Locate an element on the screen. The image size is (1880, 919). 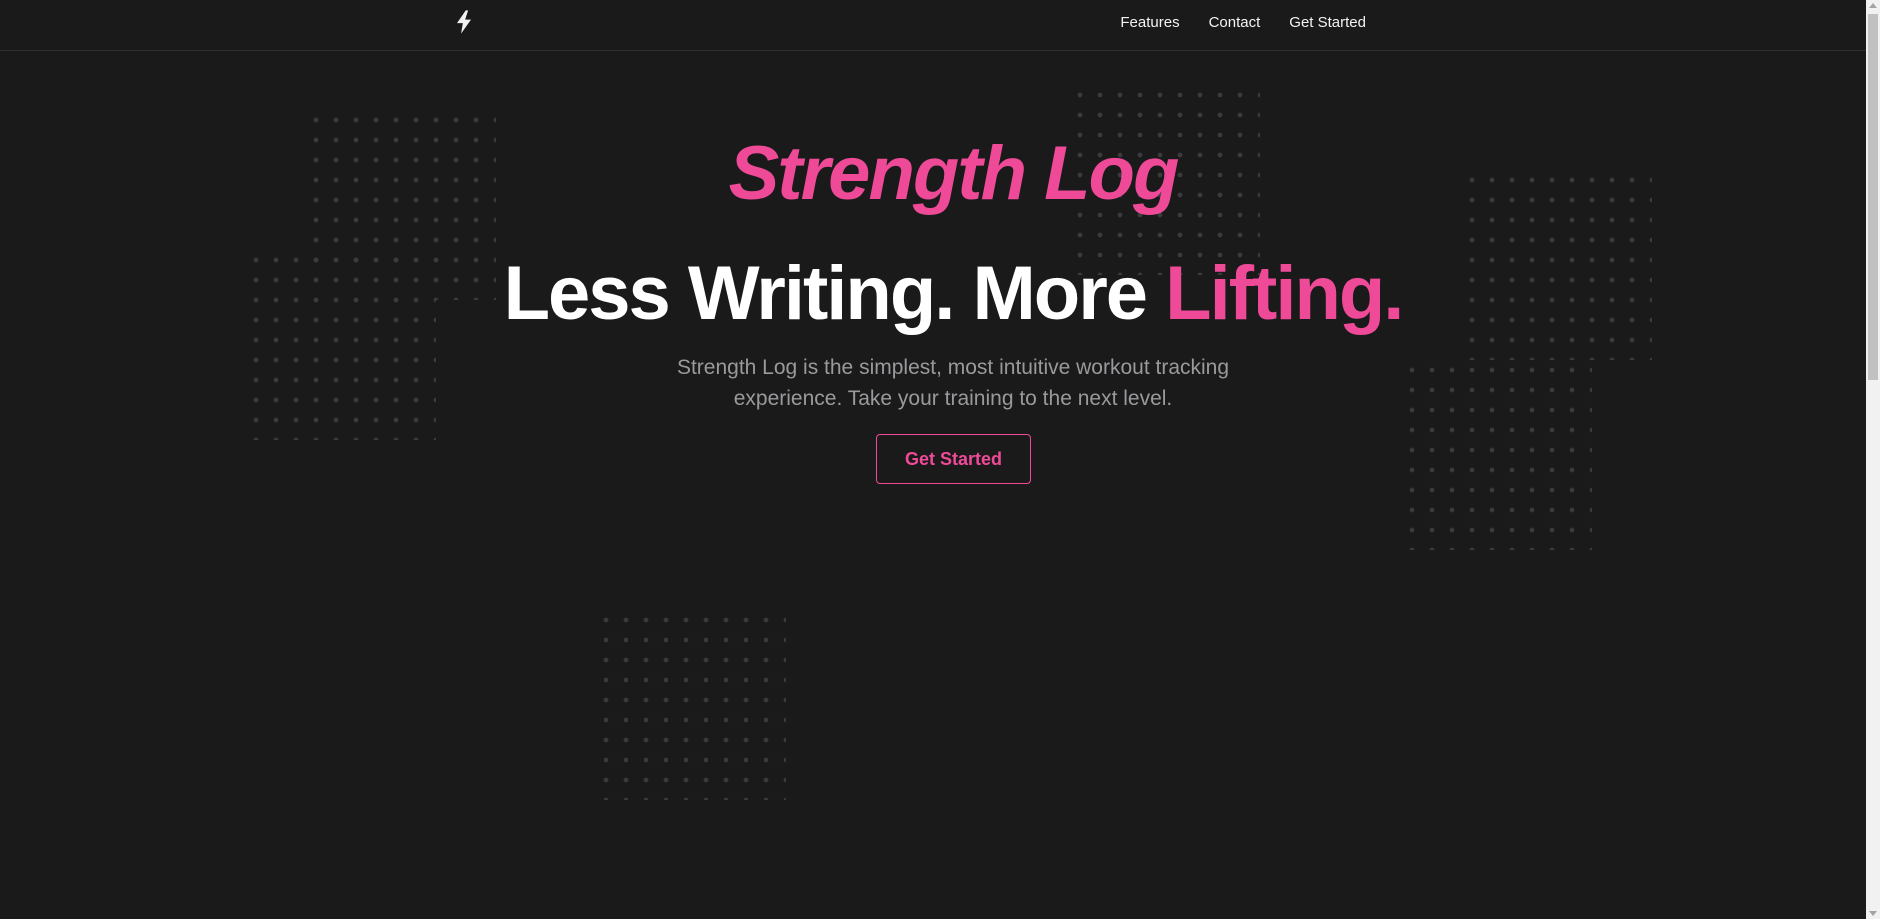
nav-link-get-started: Get Started is located at coordinates (1327, 22).